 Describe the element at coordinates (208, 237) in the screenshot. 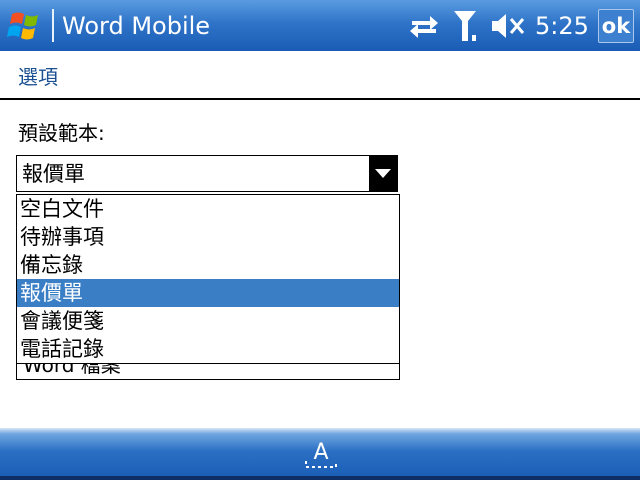

I see `dropdown-option: 待辦事項` at that location.